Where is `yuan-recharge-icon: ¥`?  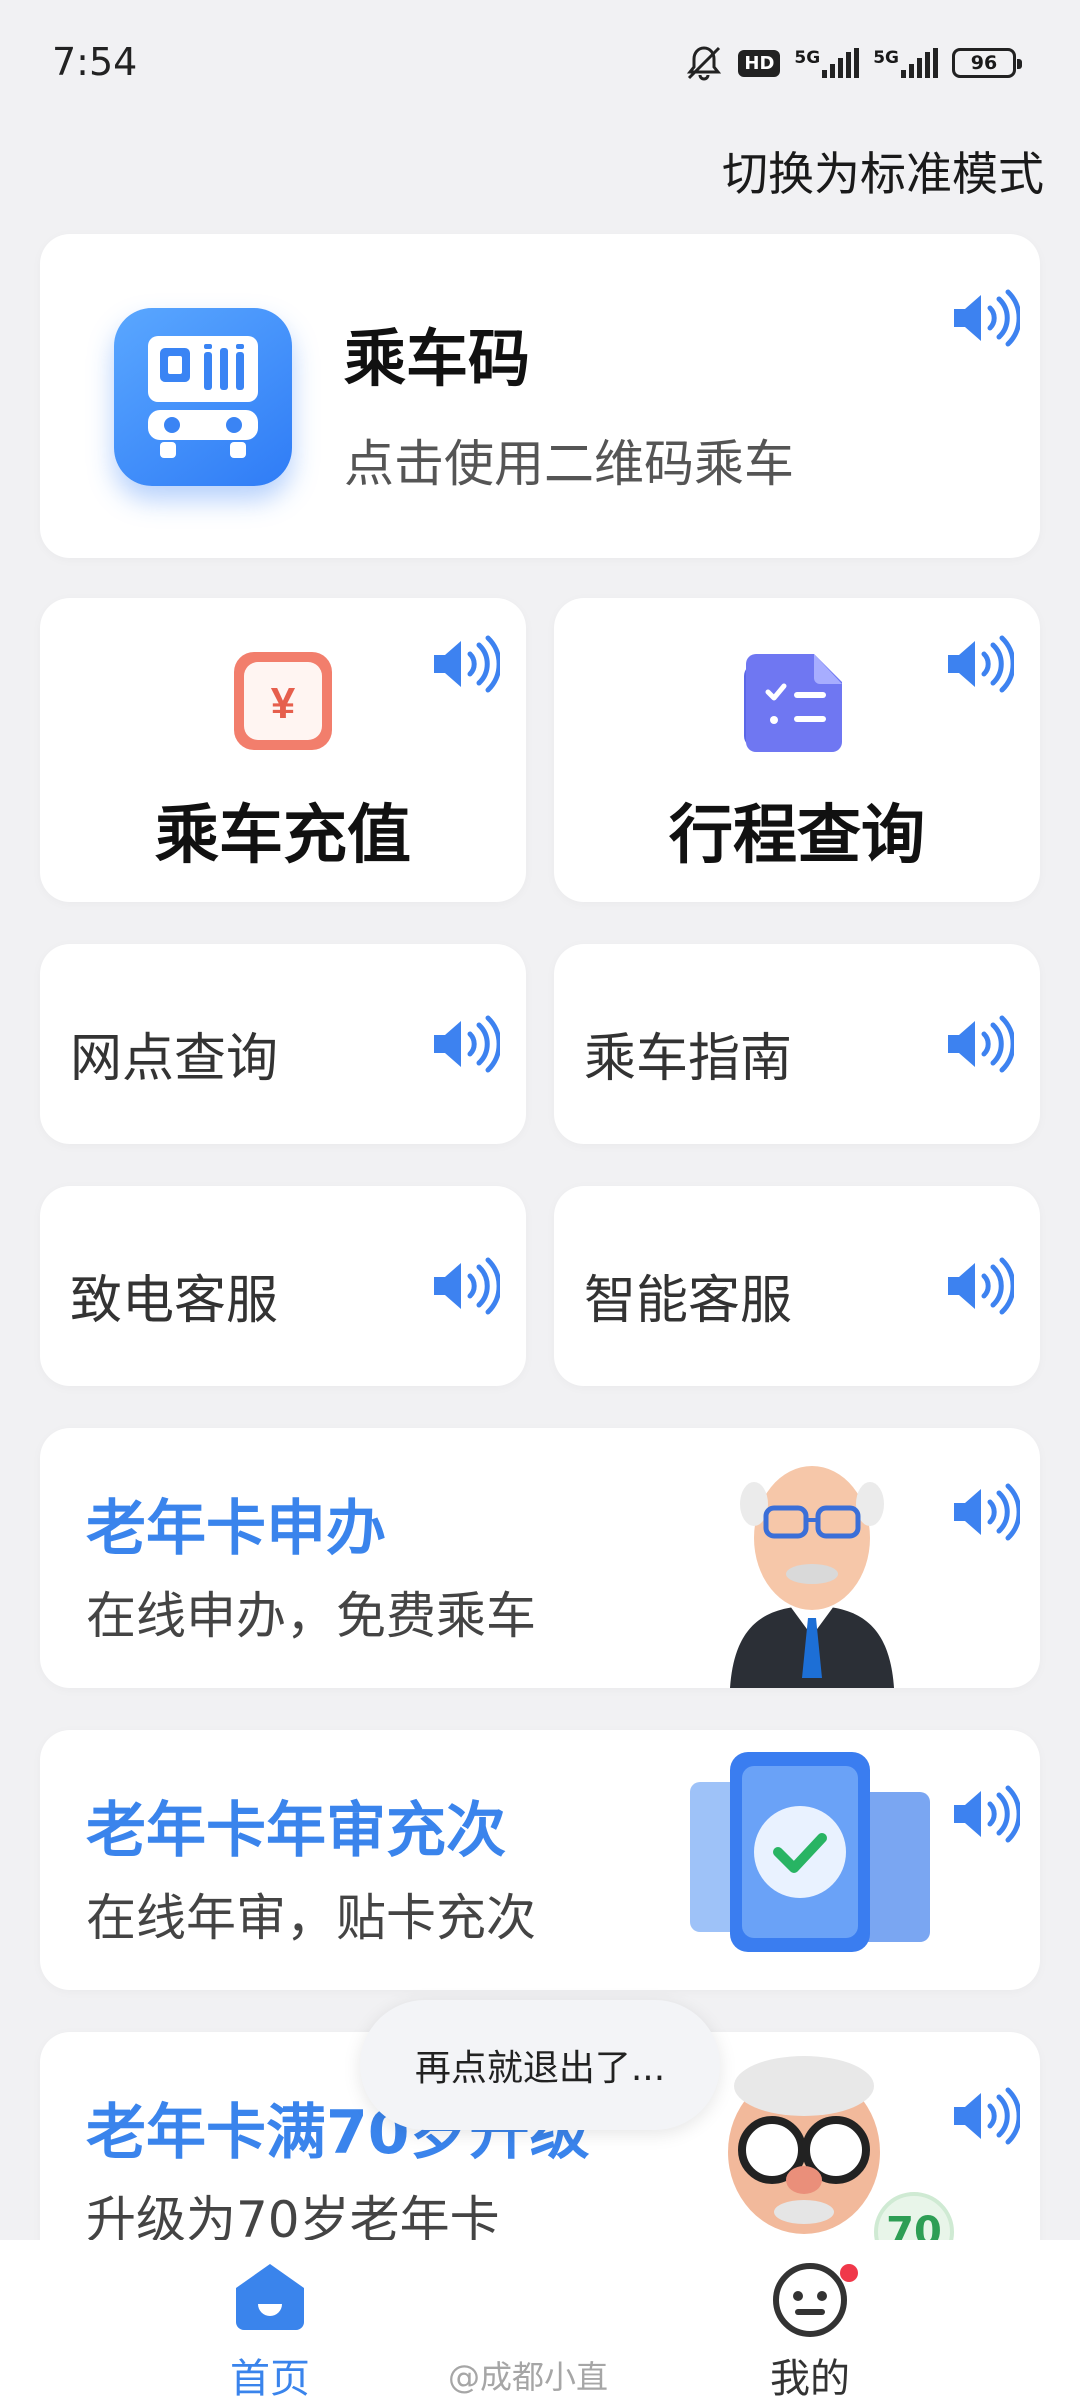
yuan-recharge-icon: ¥ is located at coordinates (283, 701).